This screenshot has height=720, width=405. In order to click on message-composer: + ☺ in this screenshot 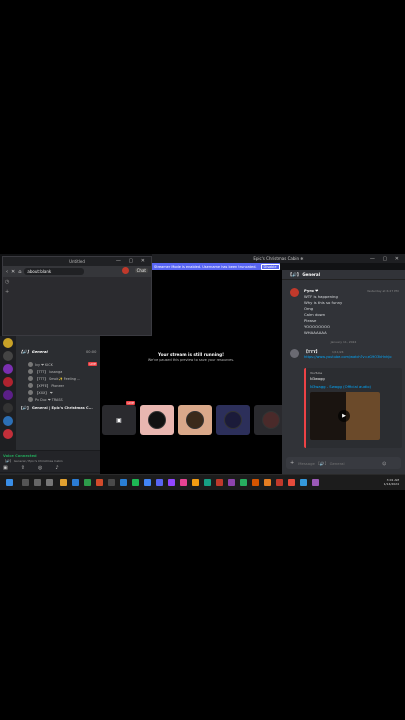, I will do `click(343, 463)`.